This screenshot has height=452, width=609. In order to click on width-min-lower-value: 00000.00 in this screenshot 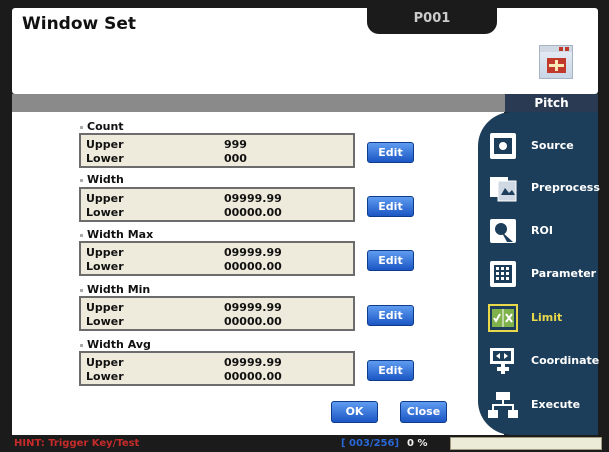, I will do `click(253, 321)`.